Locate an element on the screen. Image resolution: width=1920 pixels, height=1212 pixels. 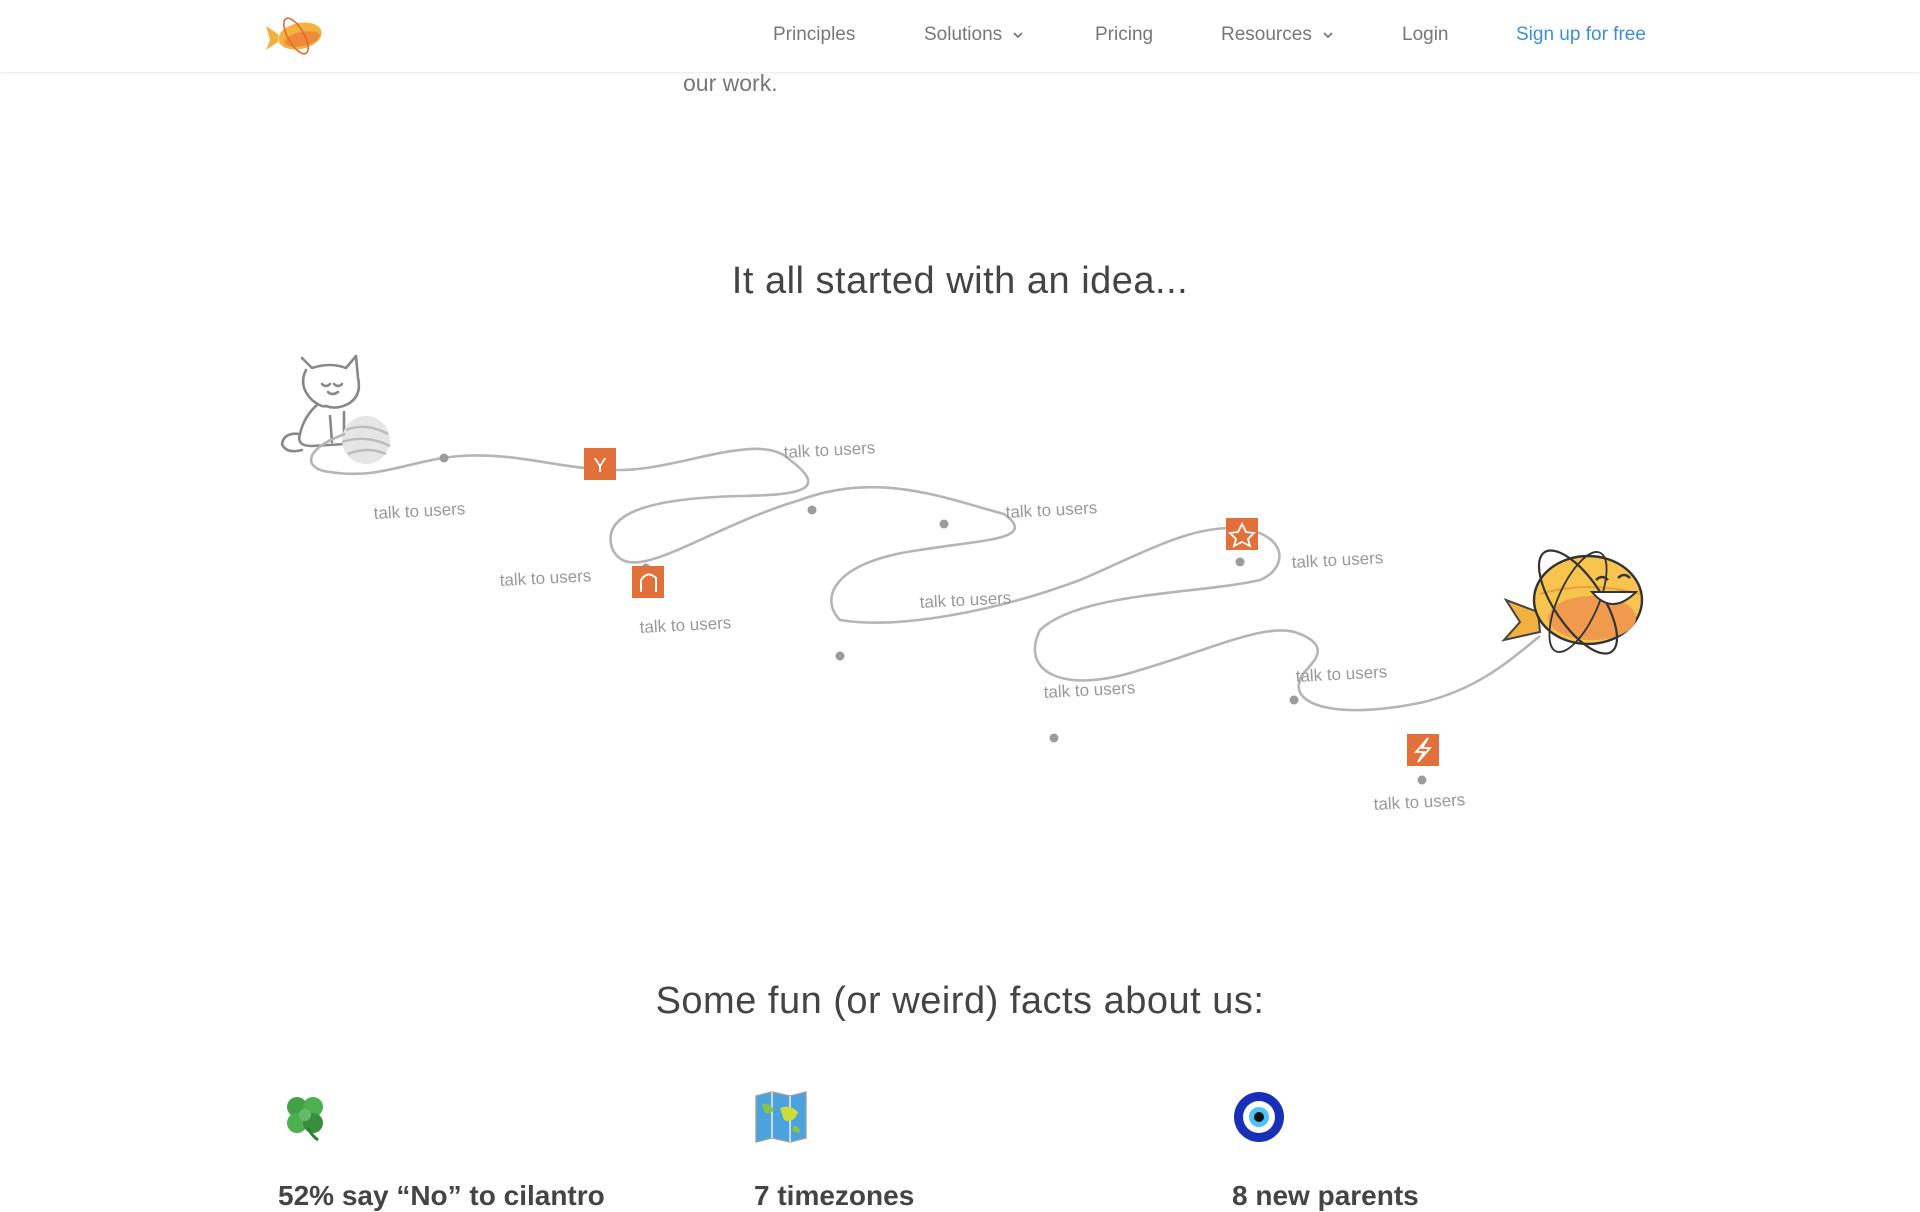
zeppelin-logo-icon is located at coordinates (296, 36).